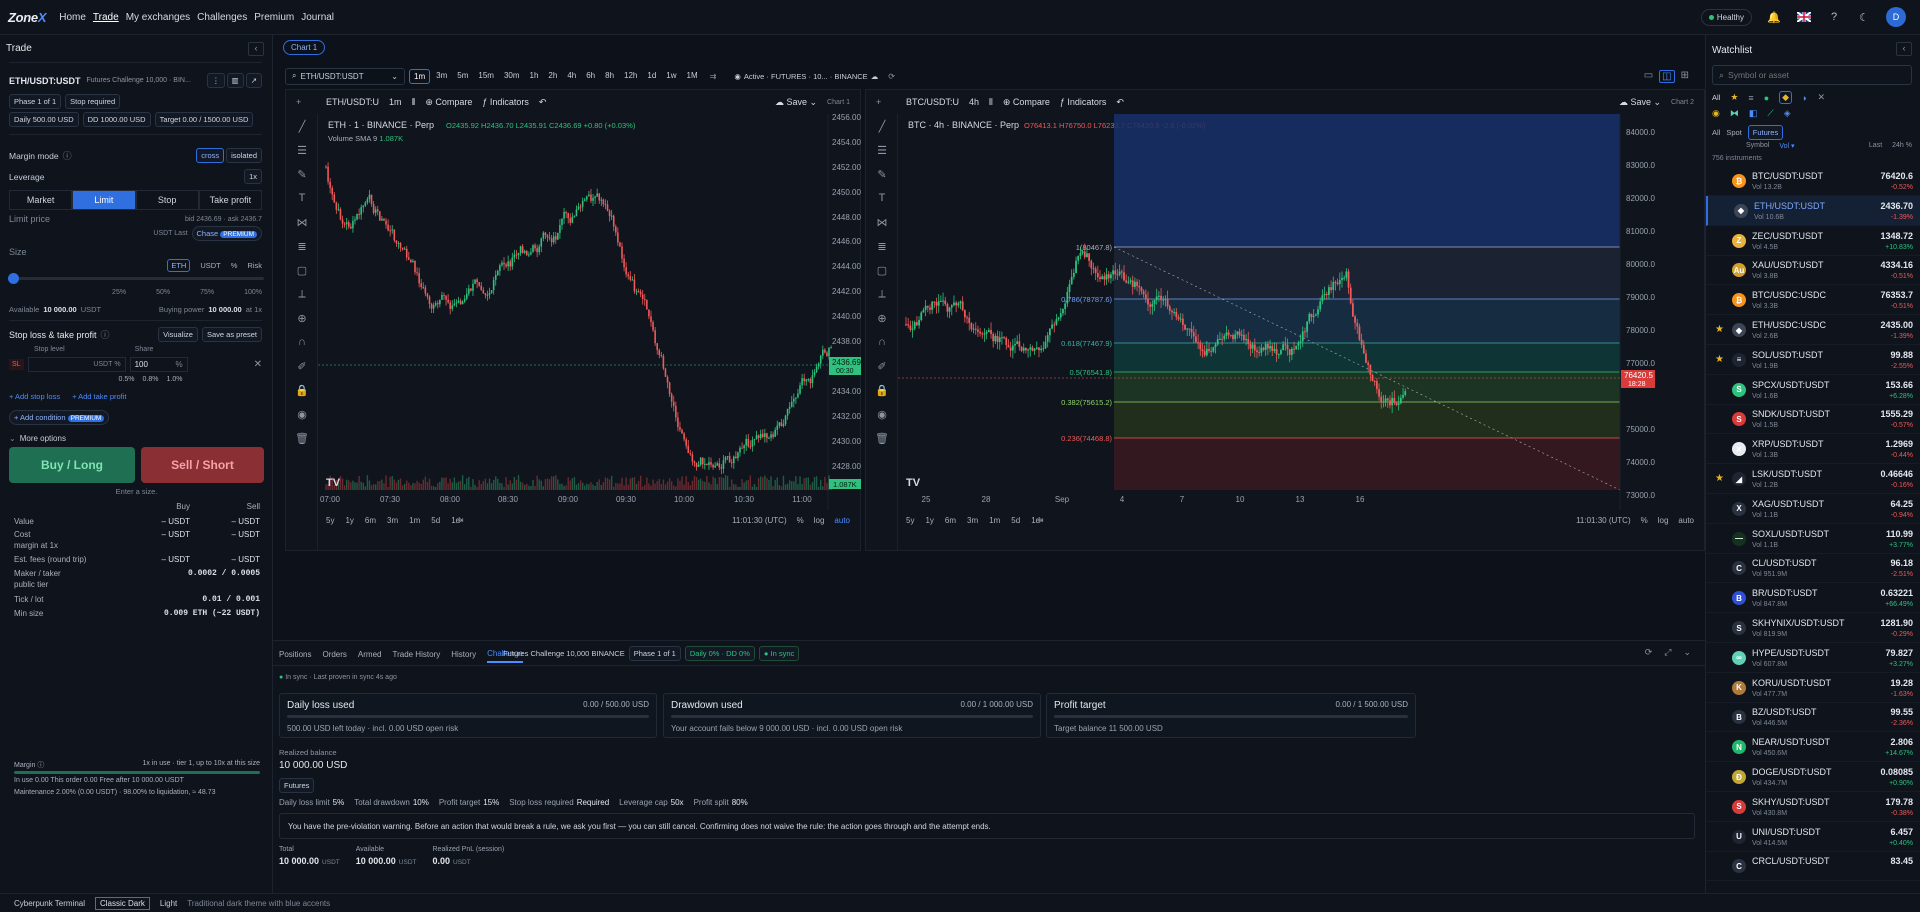 This screenshot has width=1920, height=912. What do you see at coordinates (420, 76) in the screenshot?
I see `timeframe-button: 1m` at bounding box center [420, 76].